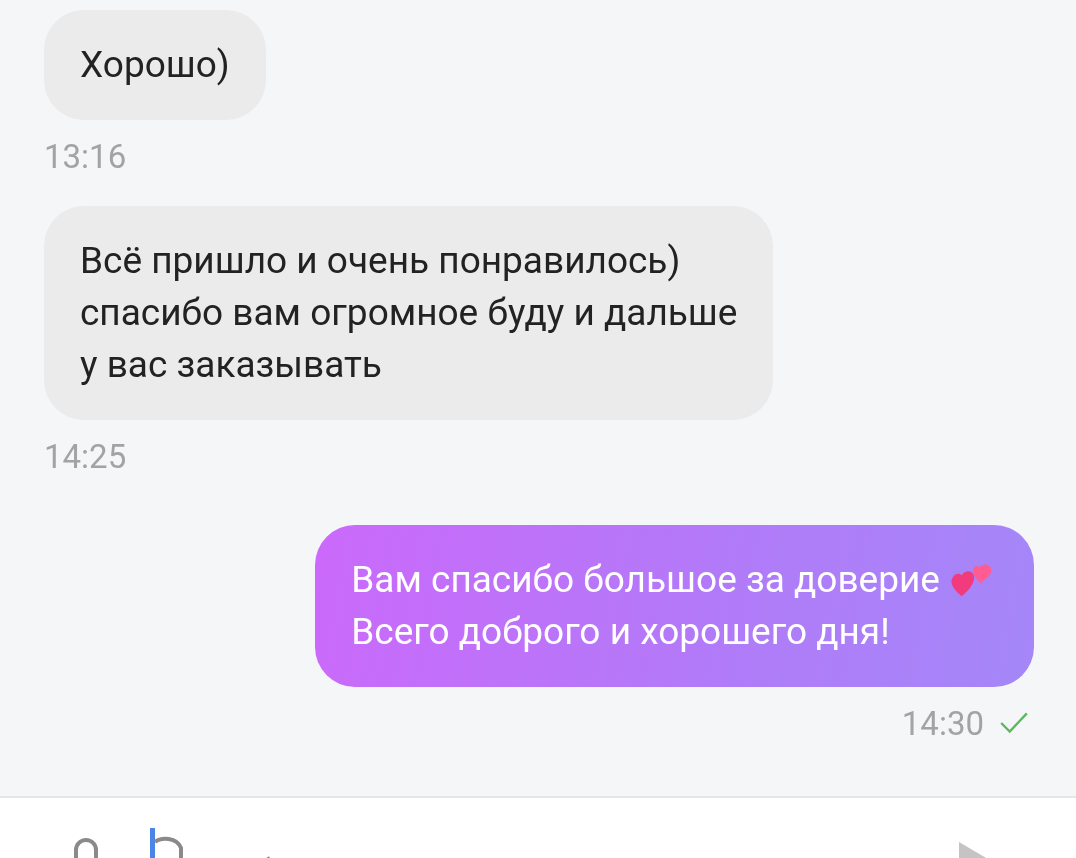 The height and width of the screenshot is (858, 1076). Describe the element at coordinates (380, 261) in the screenshot. I see `message-text: Всё пришло и очень понравилось)` at that location.